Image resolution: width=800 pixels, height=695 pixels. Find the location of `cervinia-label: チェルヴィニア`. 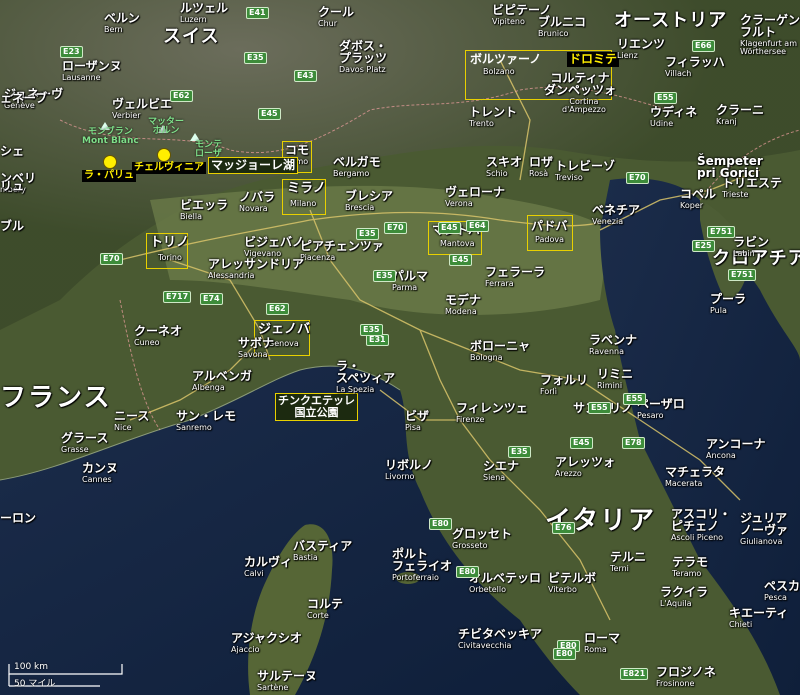

cervinia-label: チェルヴィニア is located at coordinates (169, 168).